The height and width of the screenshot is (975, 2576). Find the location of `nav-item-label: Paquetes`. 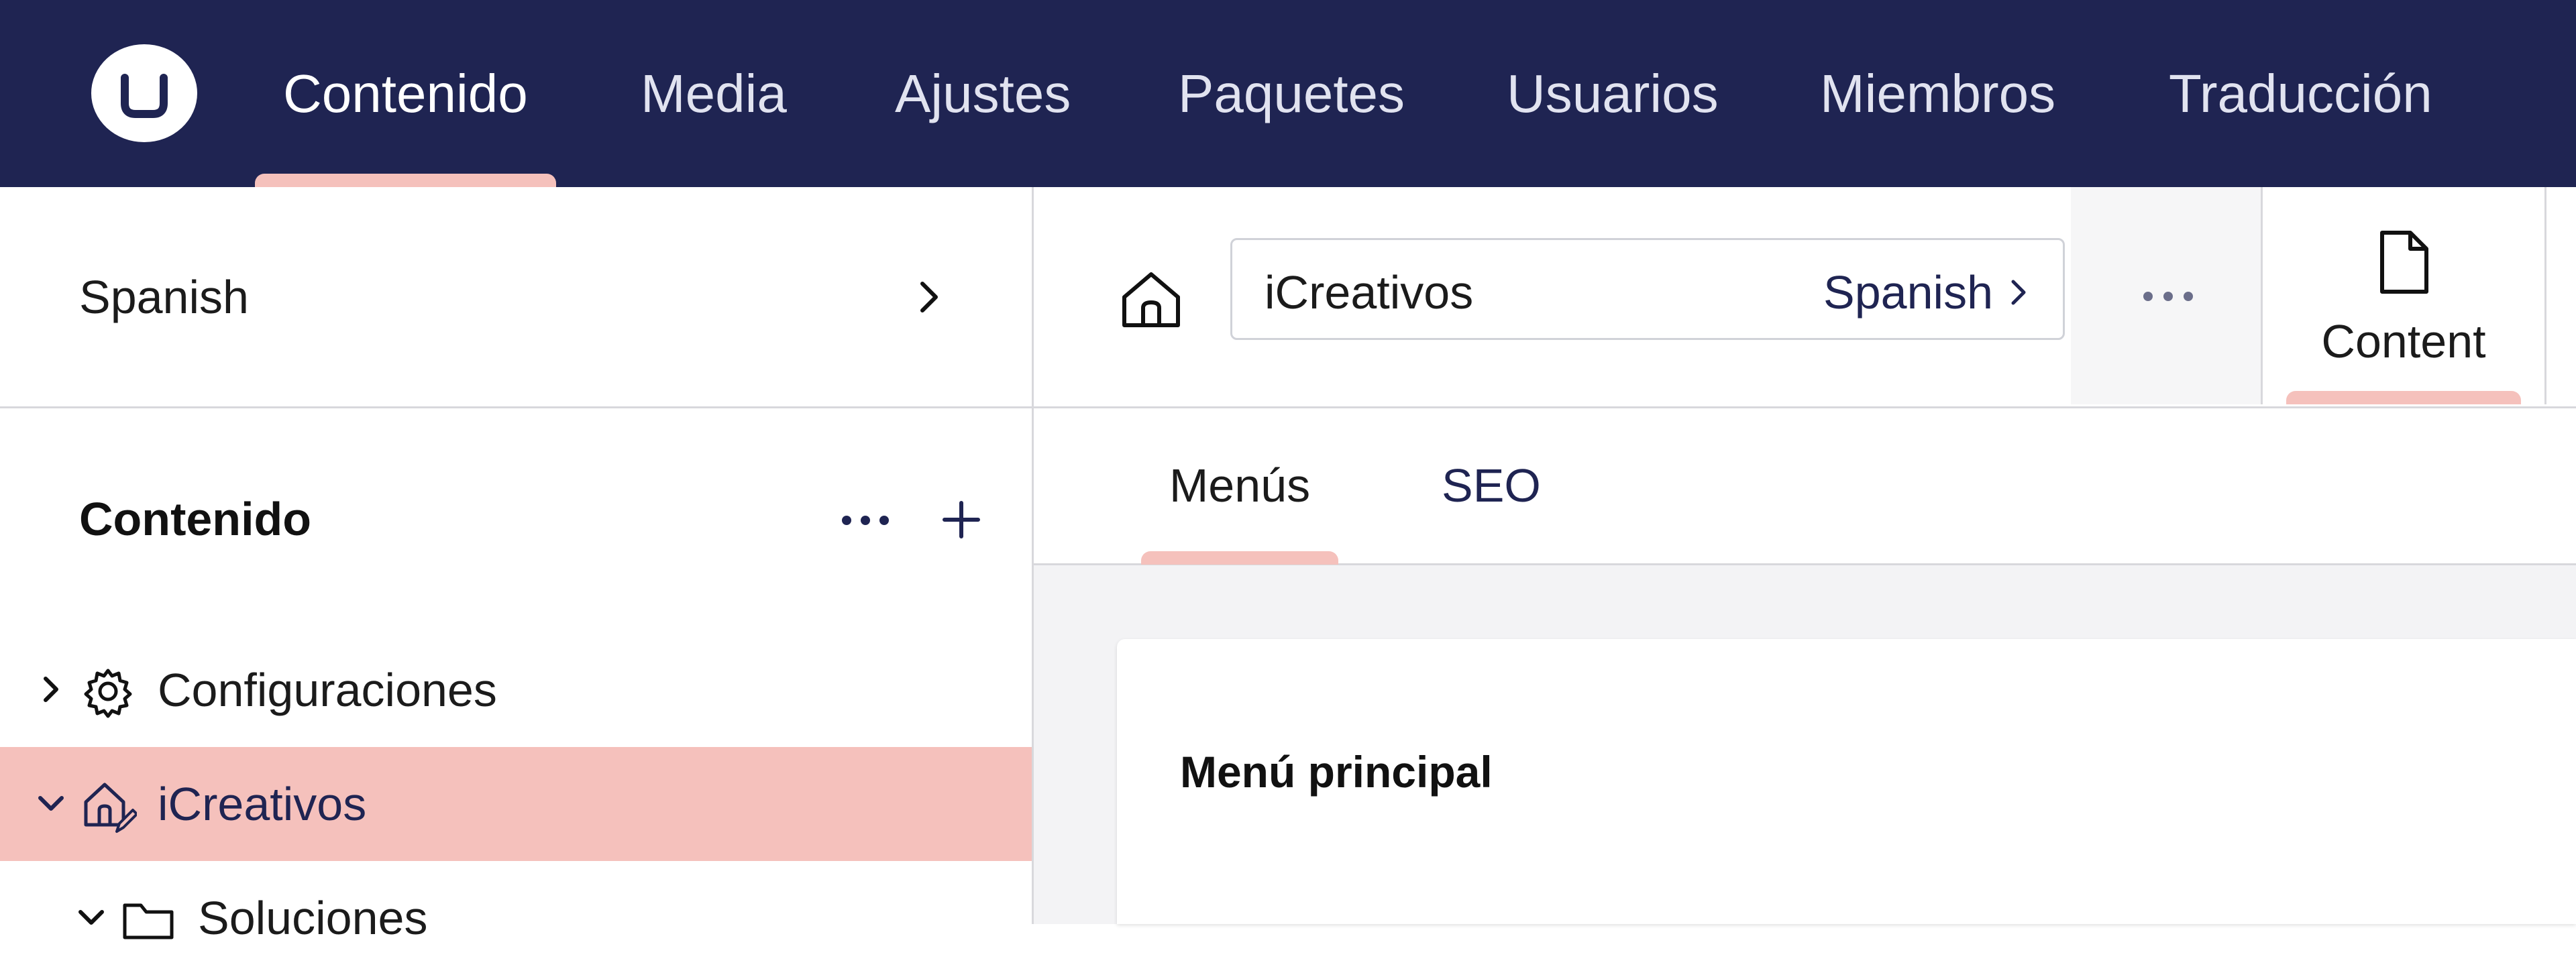

nav-item-label: Paquetes is located at coordinates (1291, 93).